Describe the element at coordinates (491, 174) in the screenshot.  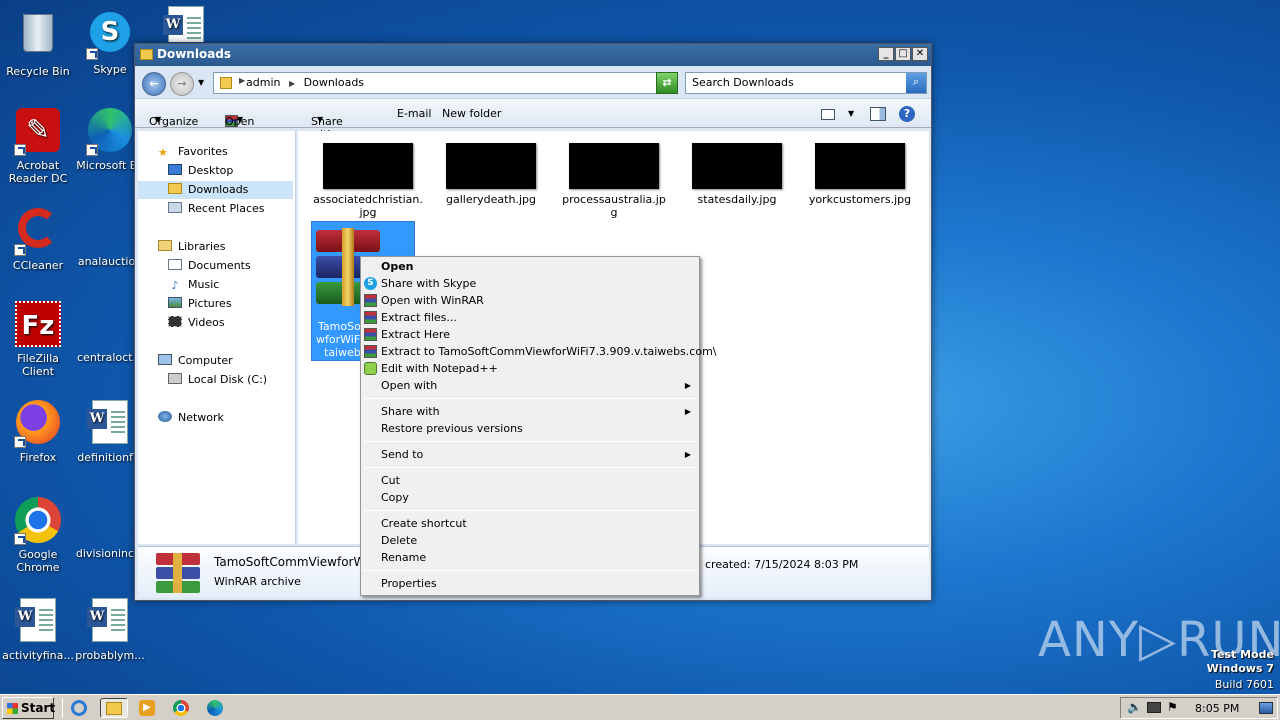
I see `file-item: gallerydeath.jpg` at that location.